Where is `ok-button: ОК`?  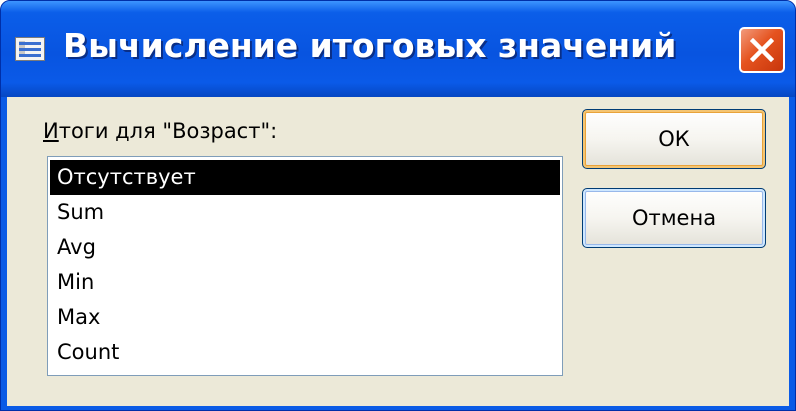
ok-button: ОК is located at coordinates (674, 139).